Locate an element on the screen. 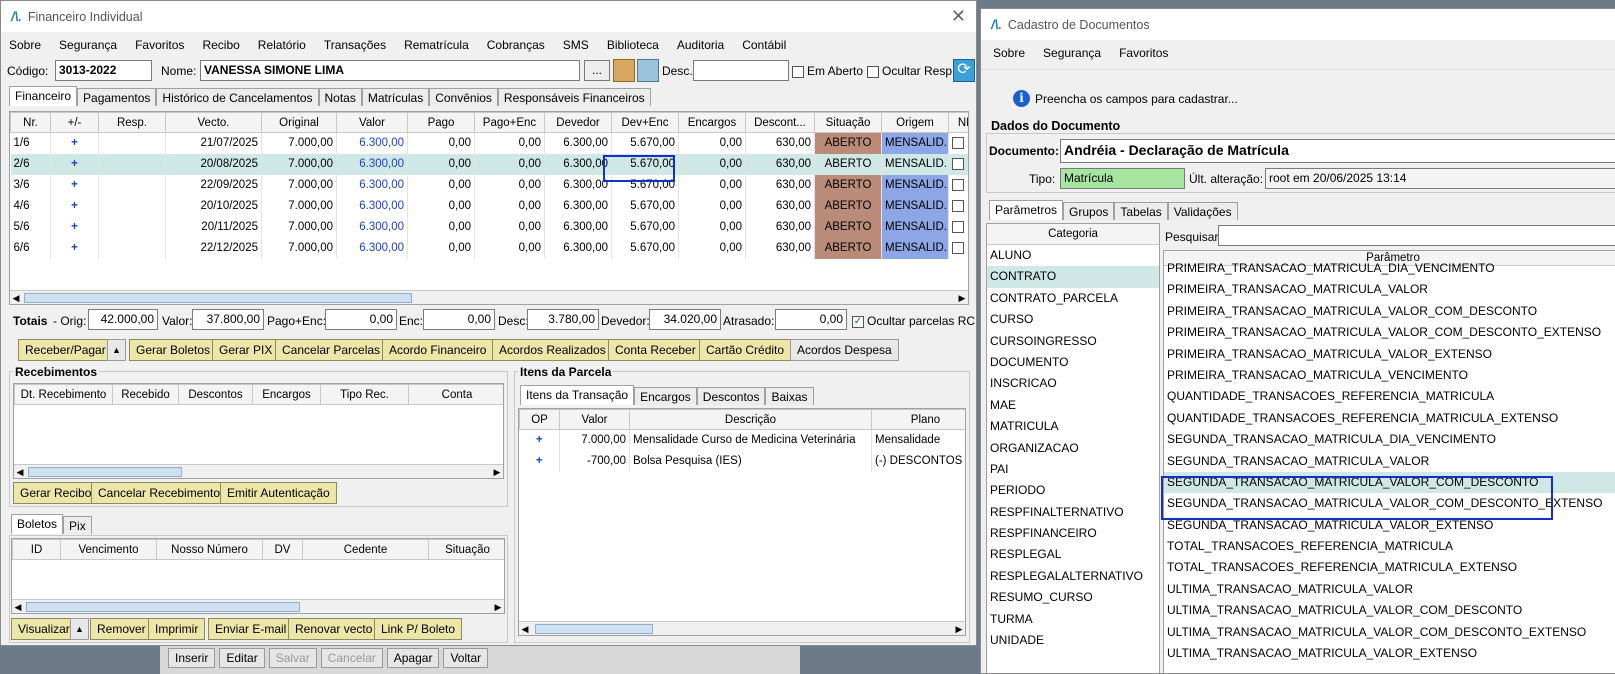 The image size is (1615, 674). menu-item: Segurança is located at coordinates (88, 45).